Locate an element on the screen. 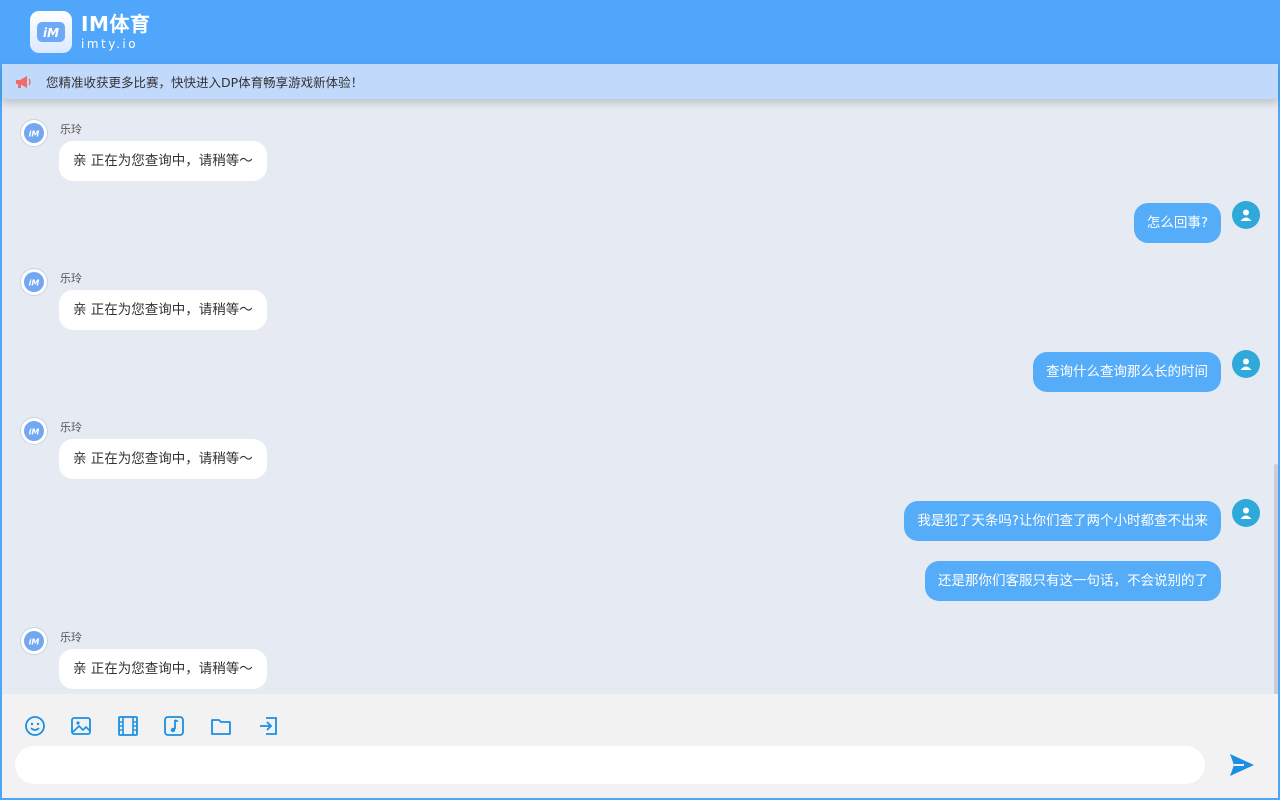  message-bubble: 查询什么查询那么长的时间 is located at coordinates (1127, 372).